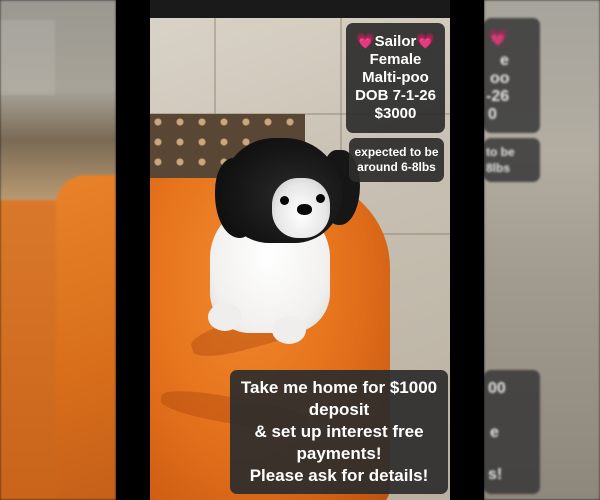  I want to click on deposit-text: Please ask for details!, so click(339, 475).